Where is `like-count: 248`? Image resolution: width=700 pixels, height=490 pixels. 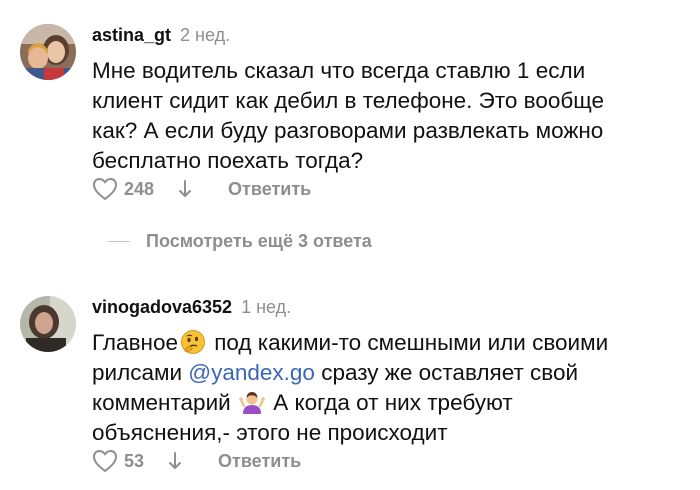
like-count: 248 is located at coordinates (139, 188).